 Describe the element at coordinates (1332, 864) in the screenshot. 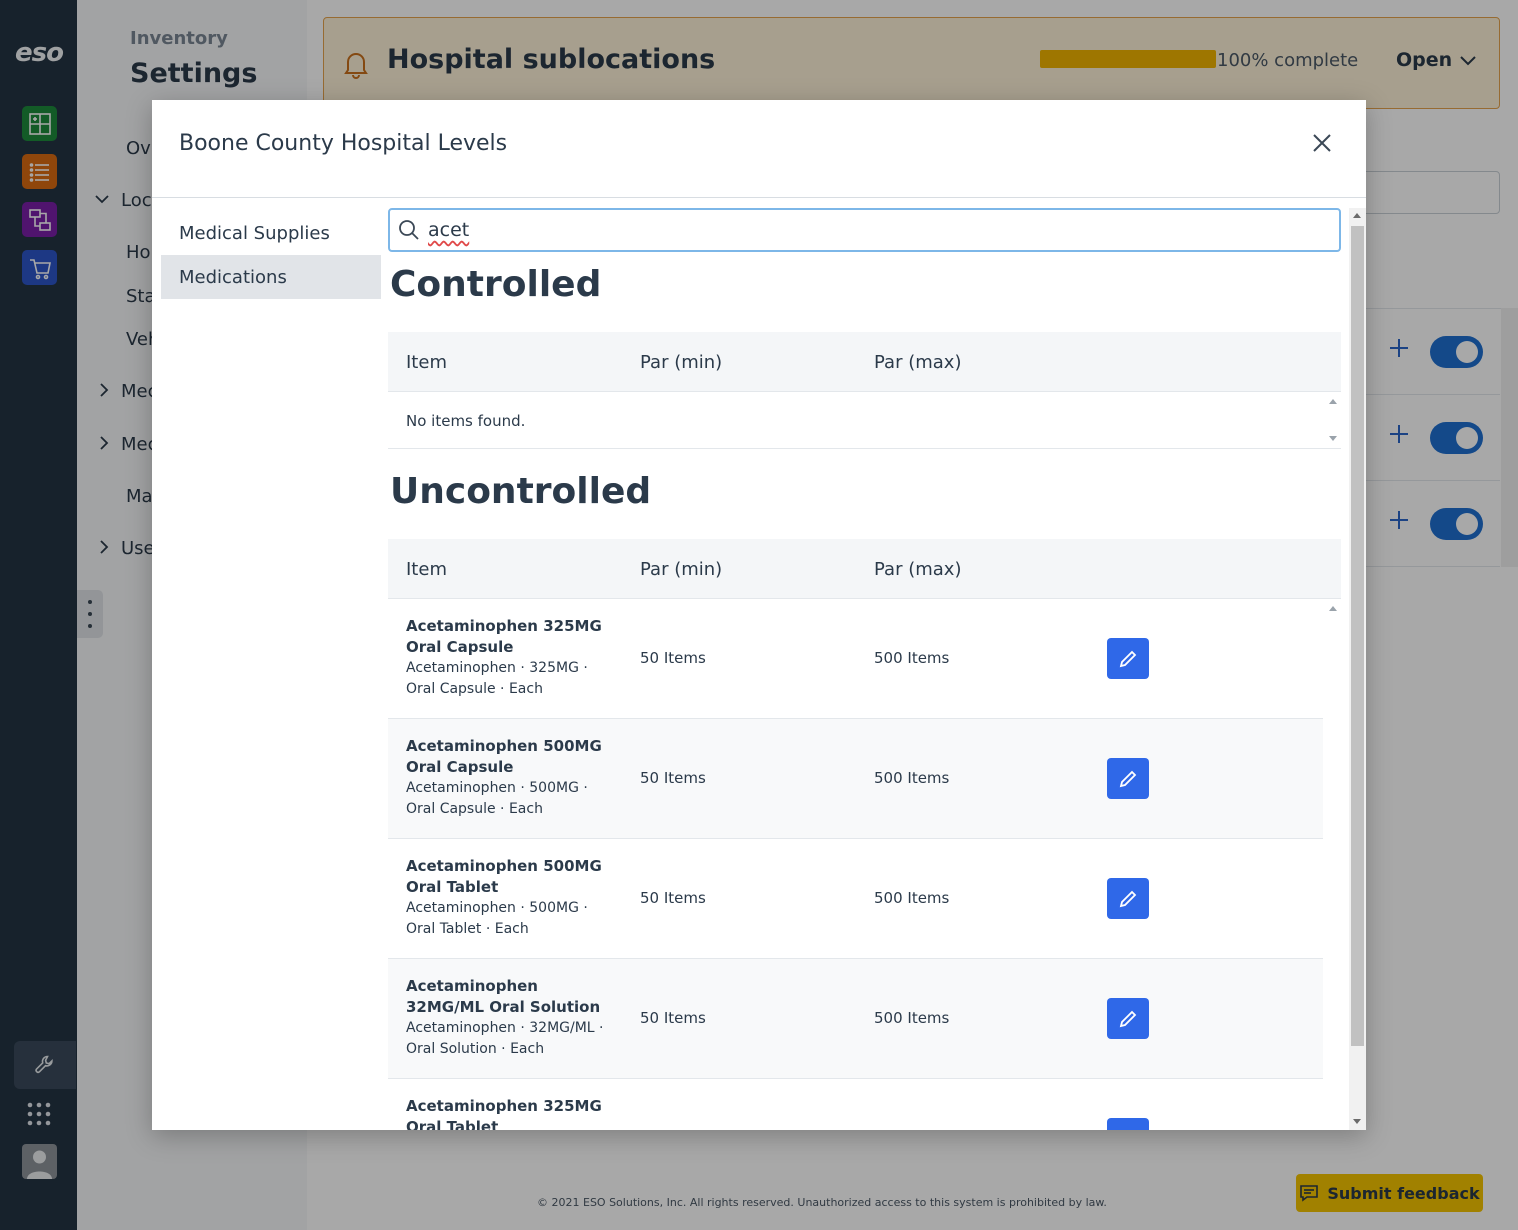

I see `uncontrolled-scrollbar` at that location.